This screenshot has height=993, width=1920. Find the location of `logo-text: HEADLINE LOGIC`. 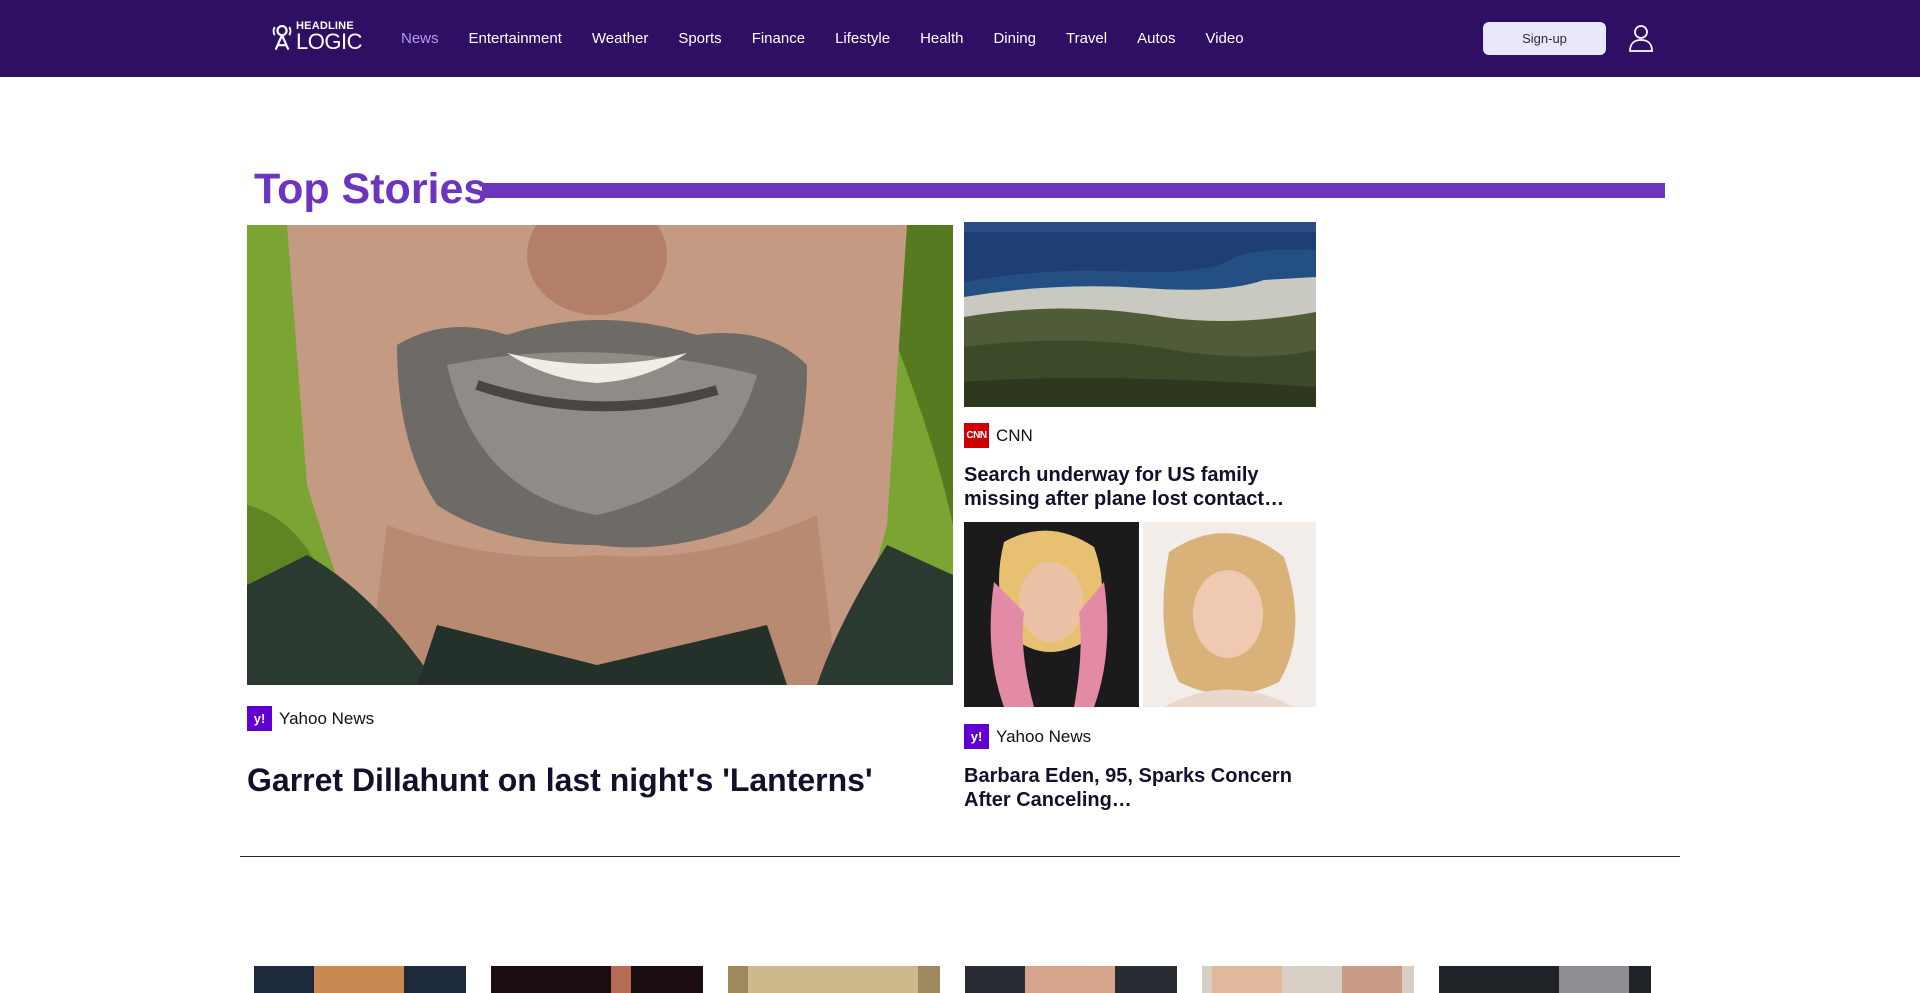

logo-text: HEADLINE LOGIC is located at coordinates (329, 37).